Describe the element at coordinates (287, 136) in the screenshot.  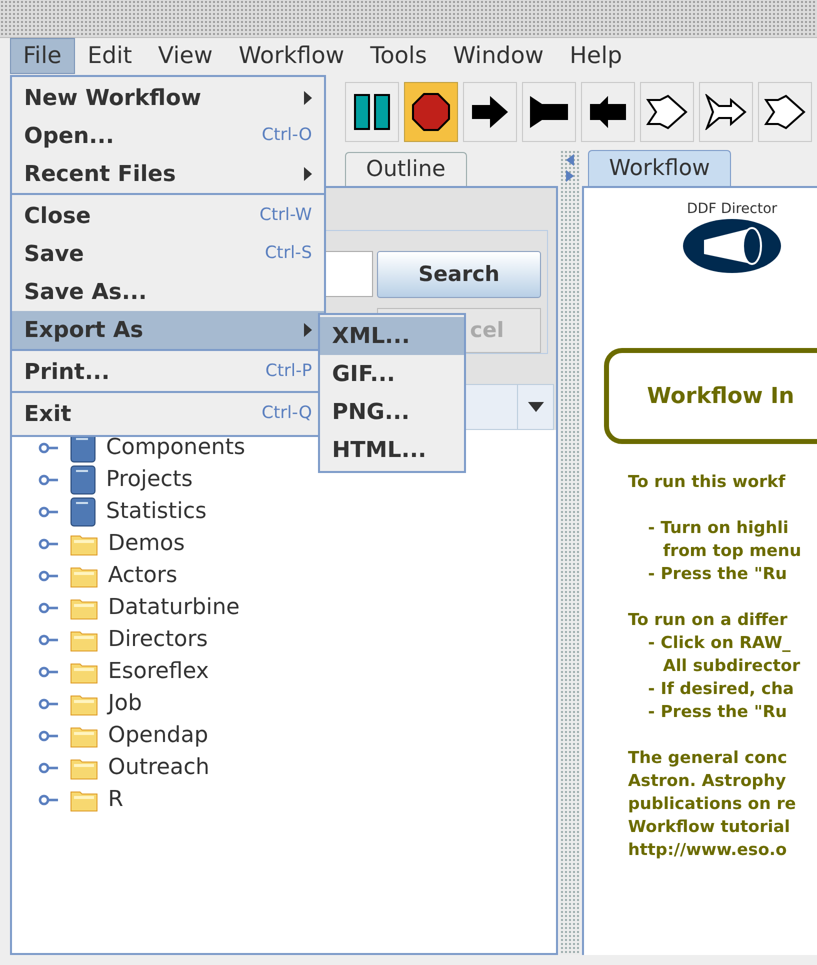
I see `shortcut-text: Ctrl-O` at that location.